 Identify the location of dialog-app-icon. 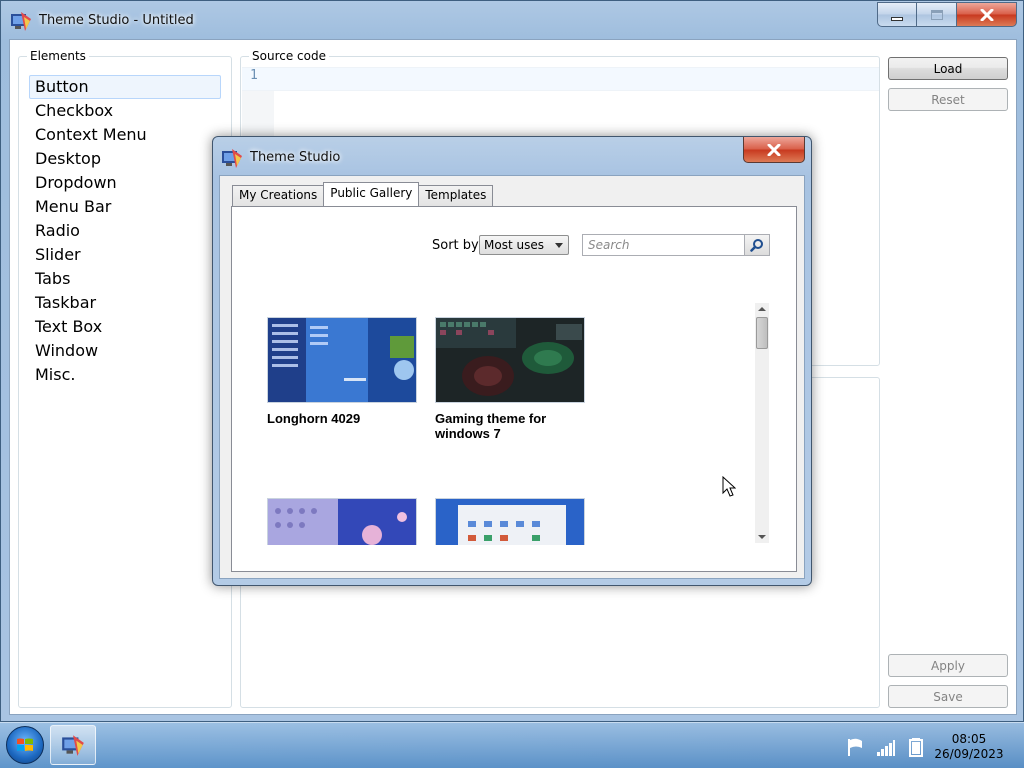
(232, 158).